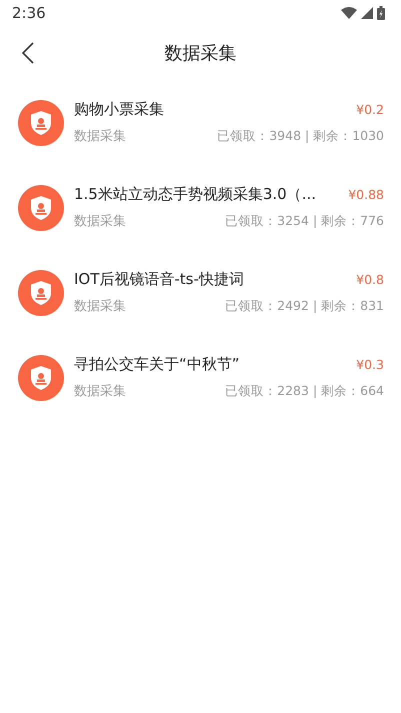 The width and height of the screenshot is (401, 713). What do you see at coordinates (366, 194) in the screenshot?
I see `task-price: ¥0.88` at bounding box center [366, 194].